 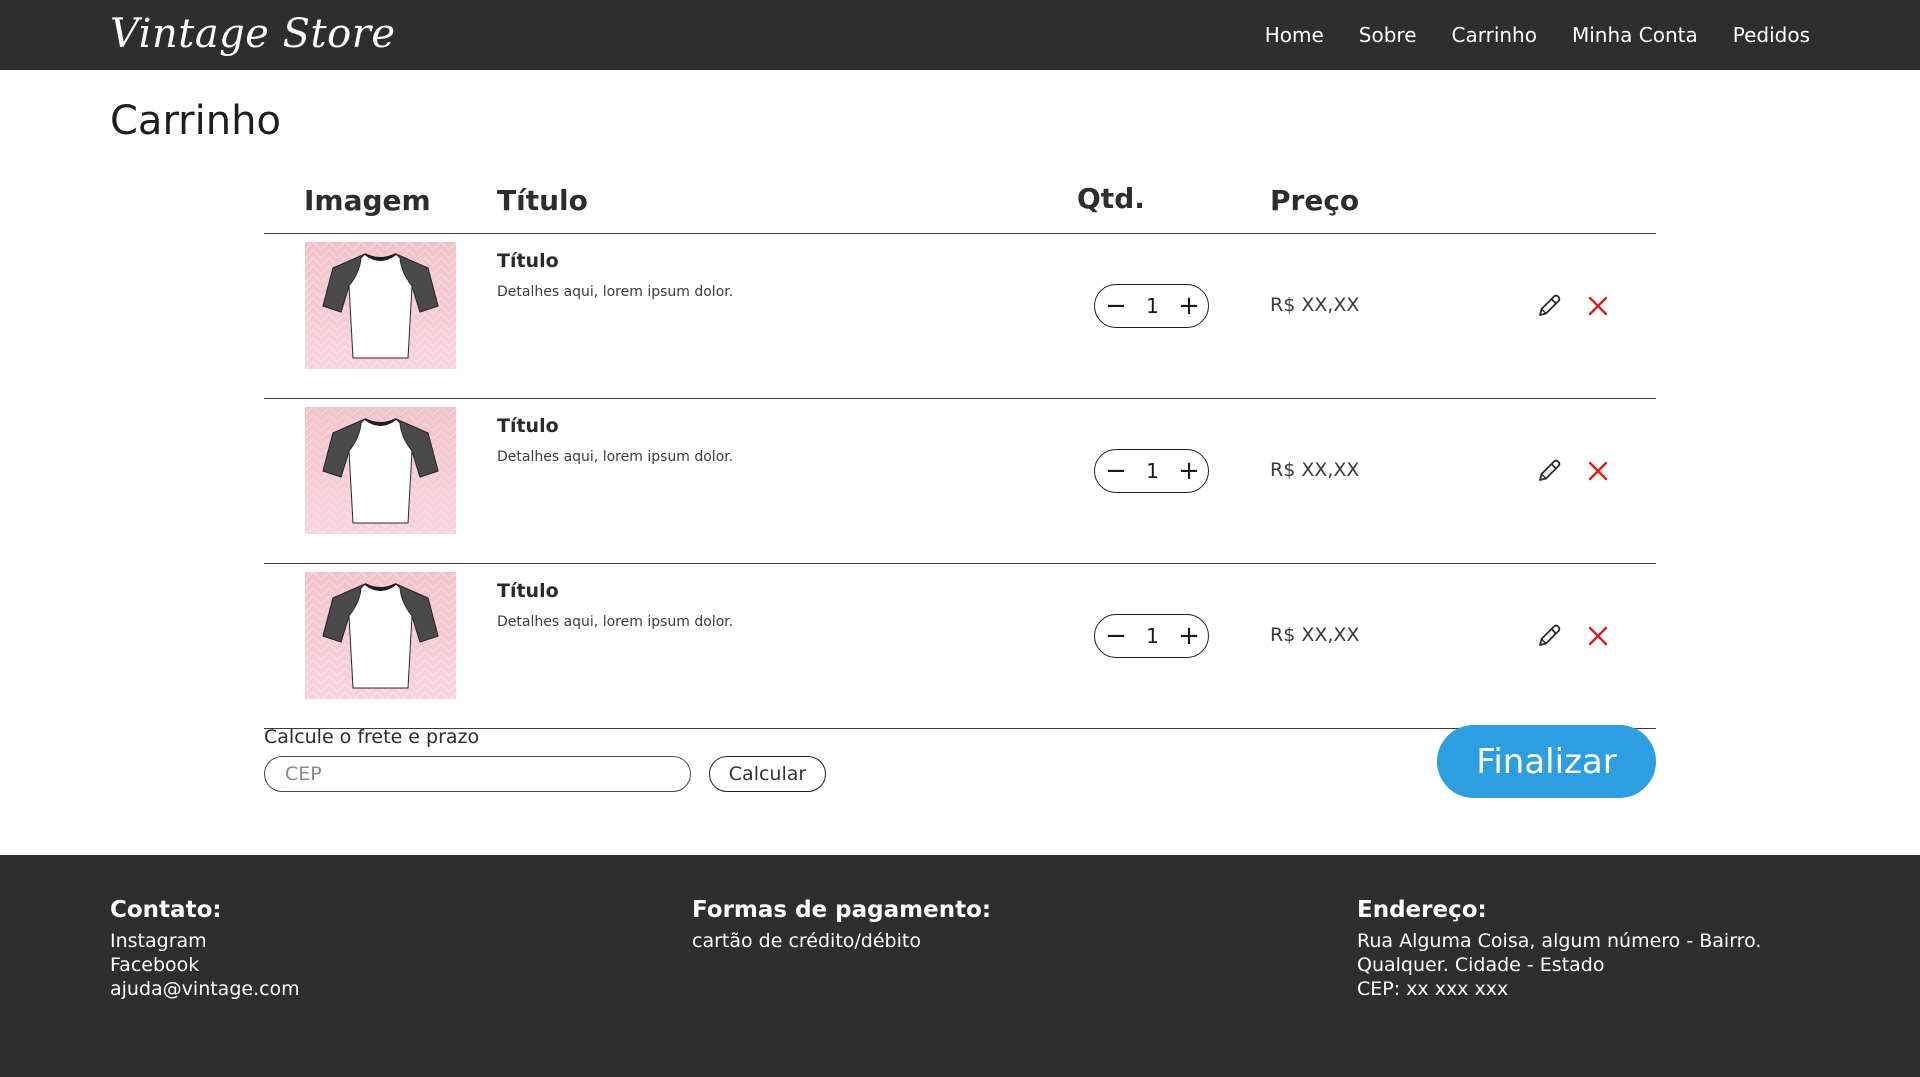 What do you see at coordinates (166, 910) in the screenshot?
I see `footer-contact-heading: Contato:` at bounding box center [166, 910].